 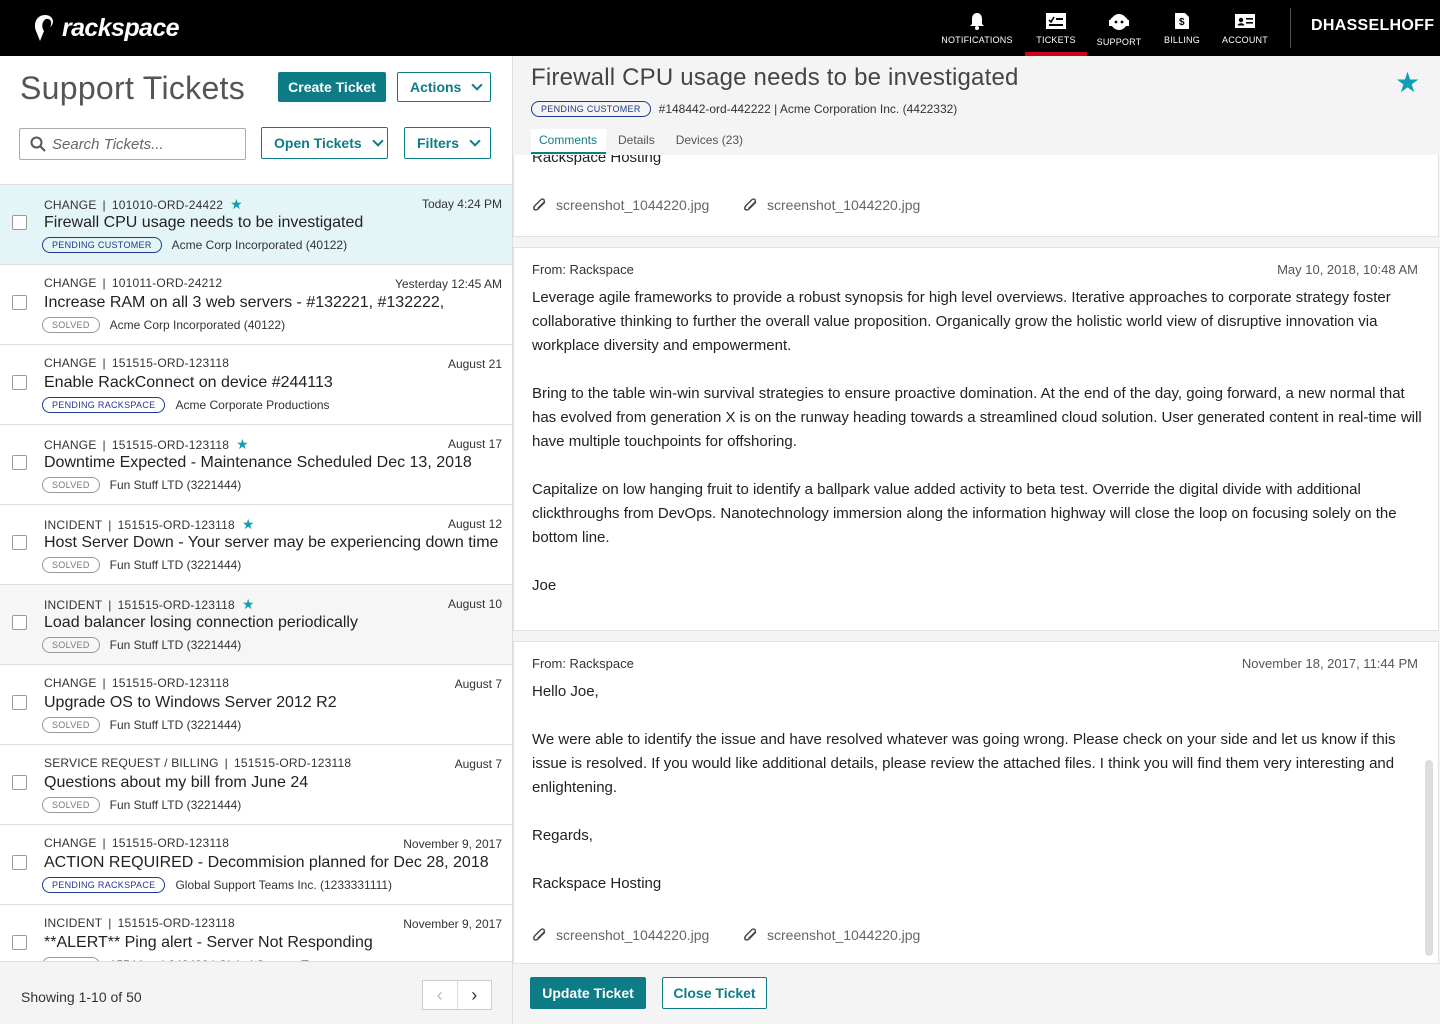 I want to click on tickets-icon, so click(x=1056, y=21).